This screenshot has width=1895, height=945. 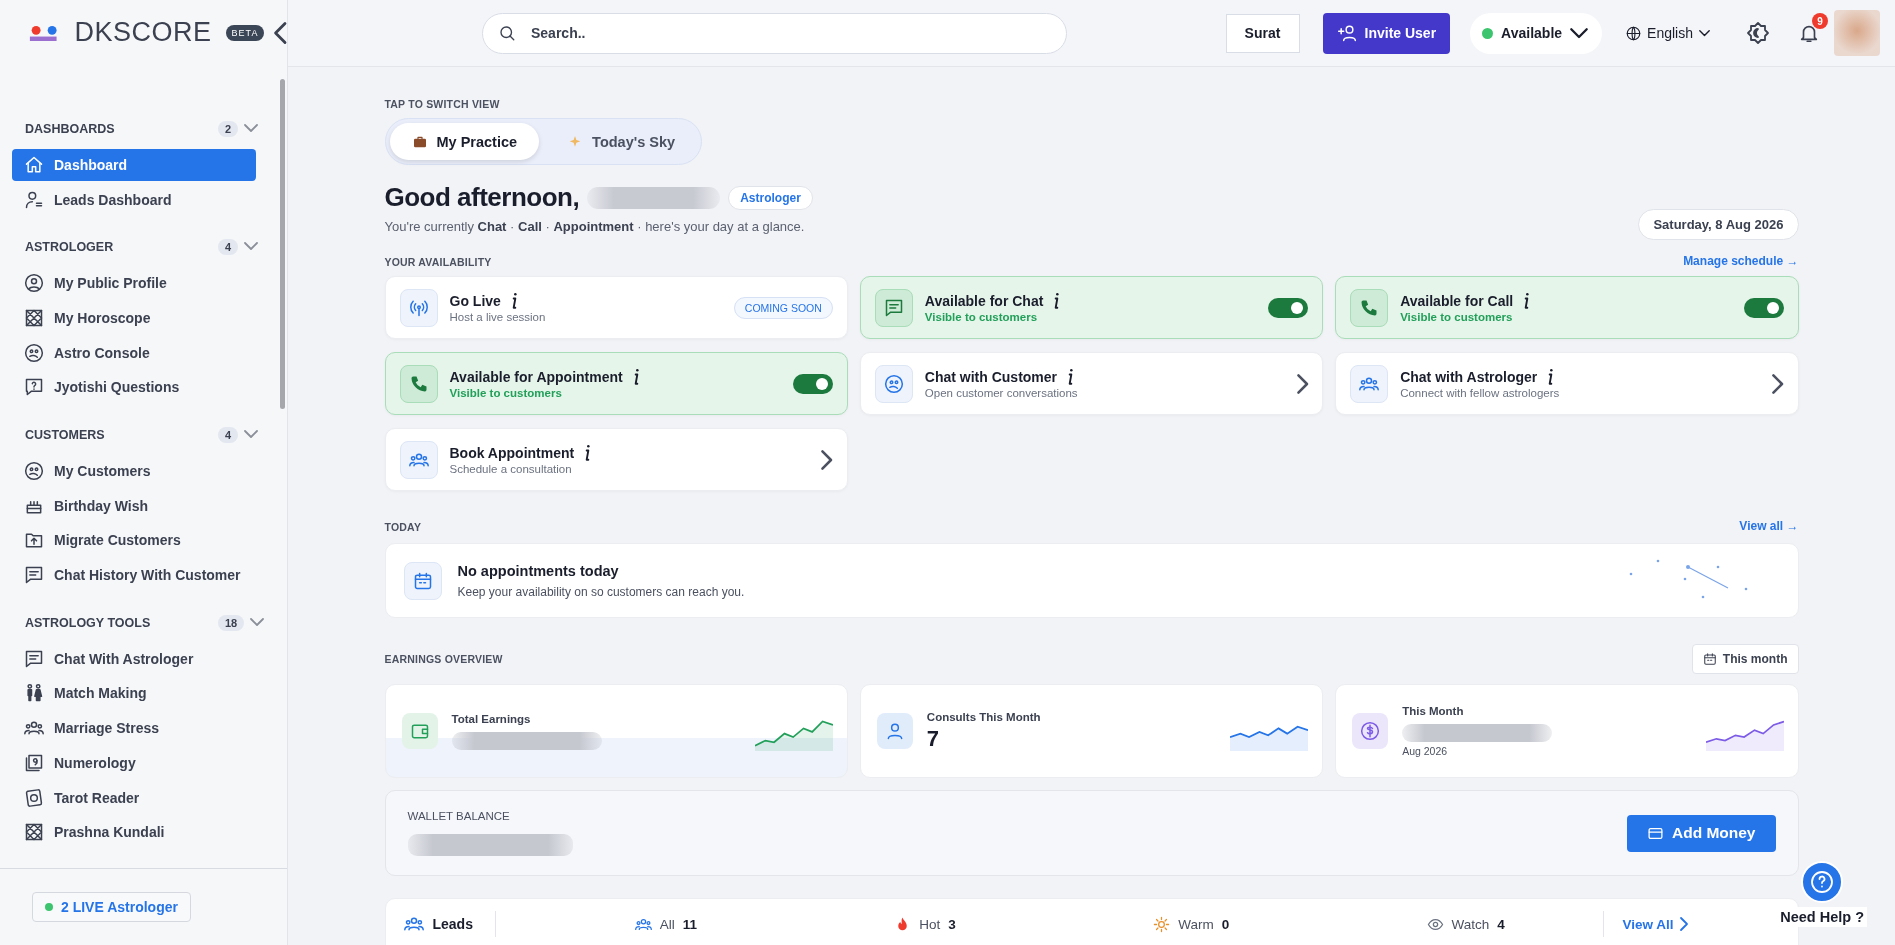 What do you see at coordinates (134, 387) in the screenshot?
I see `sidebar-item: Jyotishi Questions` at bounding box center [134, 387].